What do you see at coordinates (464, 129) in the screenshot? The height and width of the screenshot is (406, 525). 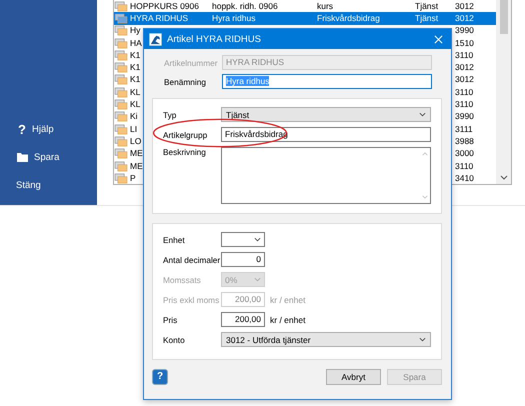 I see `table-cell: 3111` at bounding box center [464, 129].